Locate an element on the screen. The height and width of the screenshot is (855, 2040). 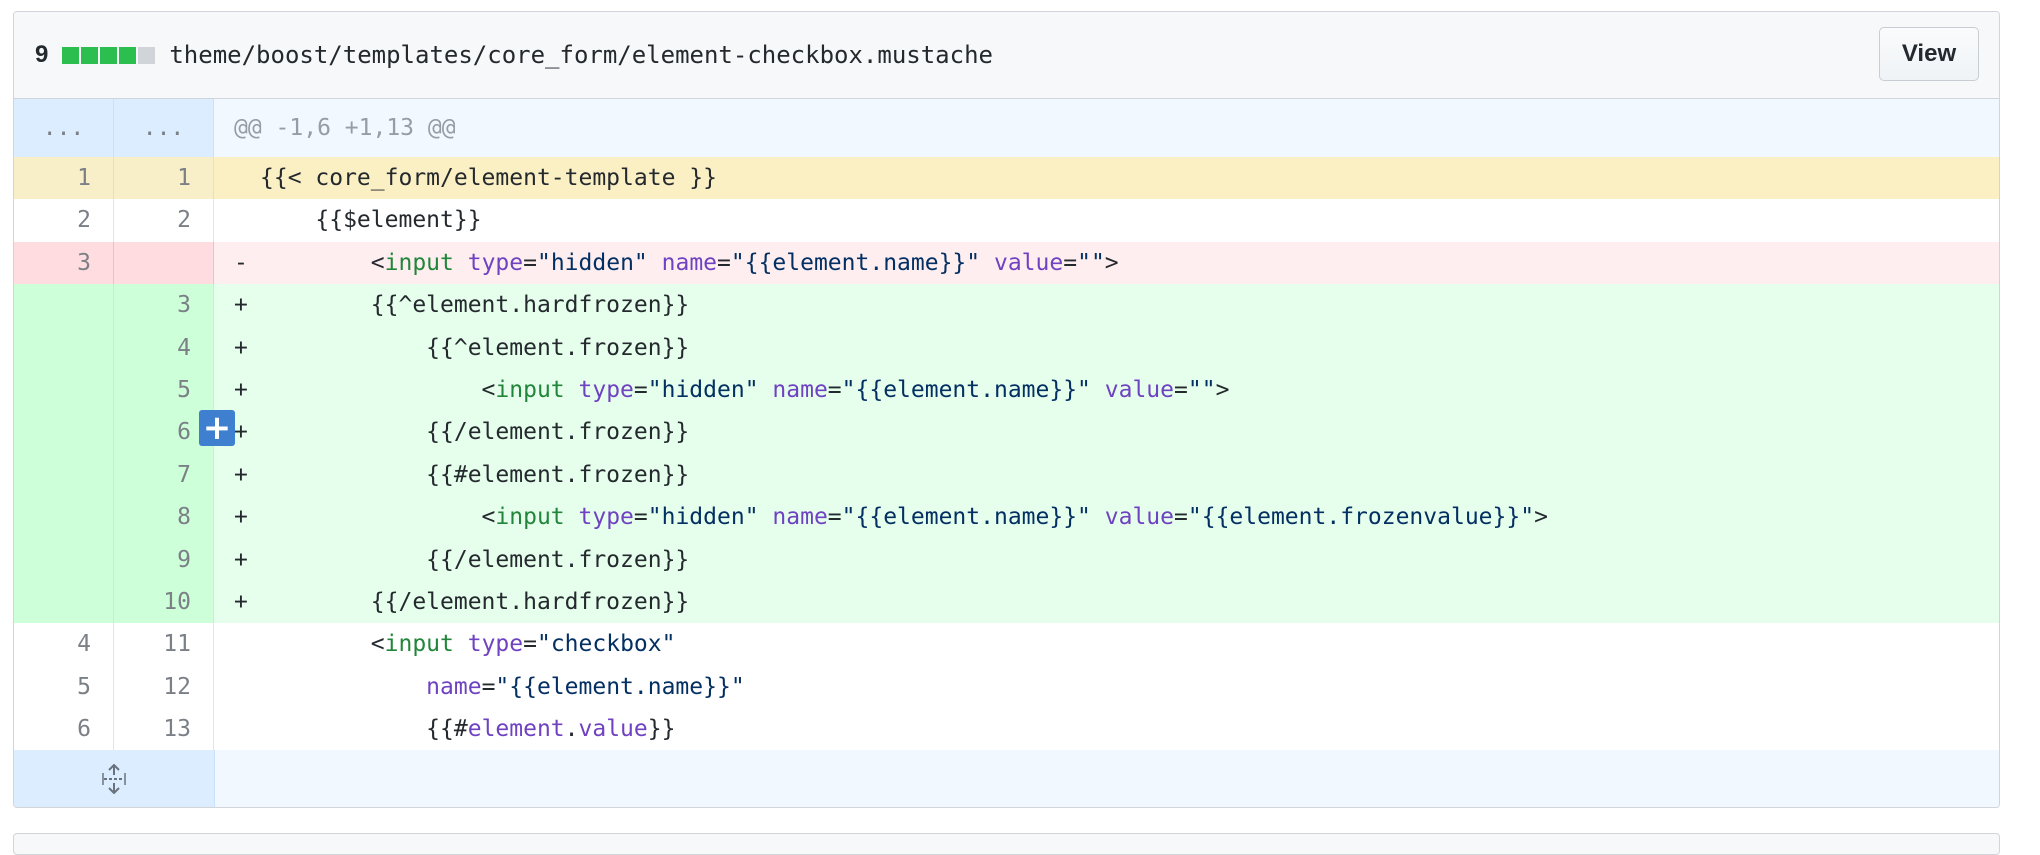
new-line-number: 7 is located at coordinates (164, 475).